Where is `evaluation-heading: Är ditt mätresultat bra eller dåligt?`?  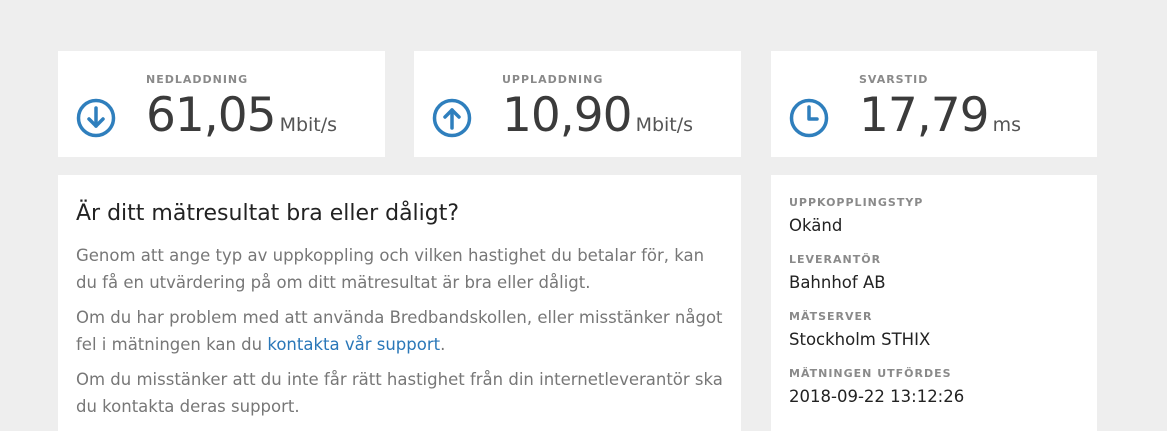
evaluation-heading: Är ditt mätresultat bra eller dåligt? is located at coordinates (268, 213).